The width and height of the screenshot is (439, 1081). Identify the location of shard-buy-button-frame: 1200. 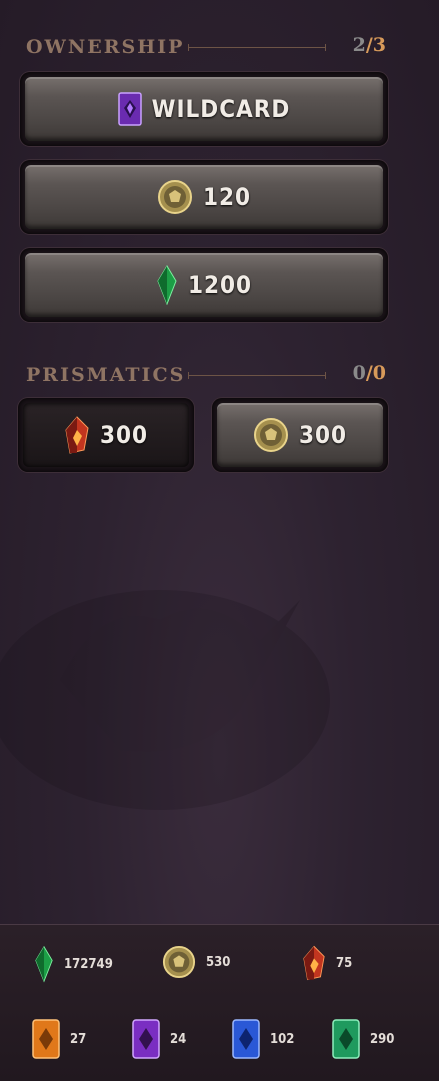
(204, 285).